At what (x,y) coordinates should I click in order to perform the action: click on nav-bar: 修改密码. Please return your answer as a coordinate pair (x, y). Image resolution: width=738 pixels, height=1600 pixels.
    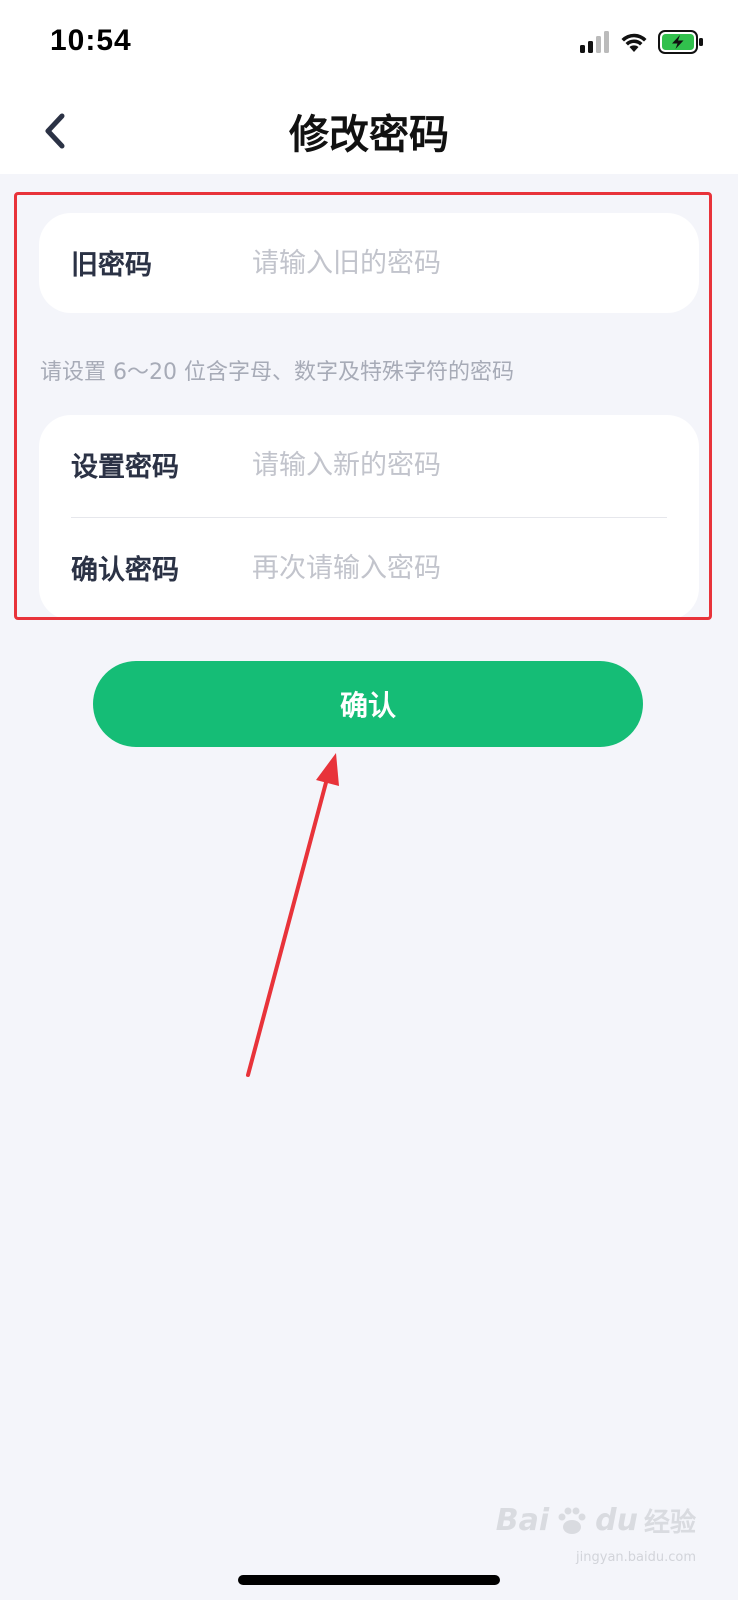
    Looking at the image, I should click on (369, 131).